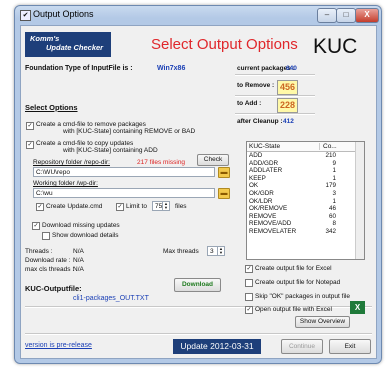  I want to click on list-item: REMOVE 60, so click(305, 217).